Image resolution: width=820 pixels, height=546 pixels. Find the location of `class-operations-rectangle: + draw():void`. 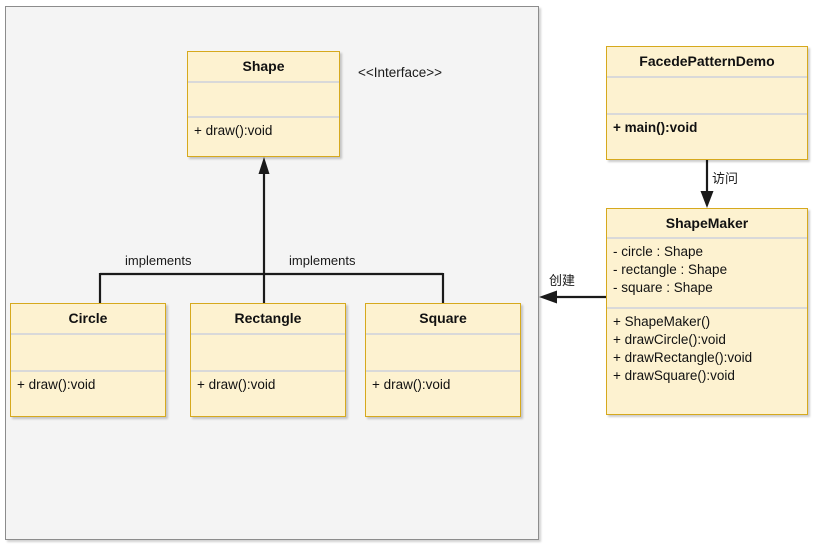

class-operations-rectangle: + draw():void is located at coordinates (268, 394).